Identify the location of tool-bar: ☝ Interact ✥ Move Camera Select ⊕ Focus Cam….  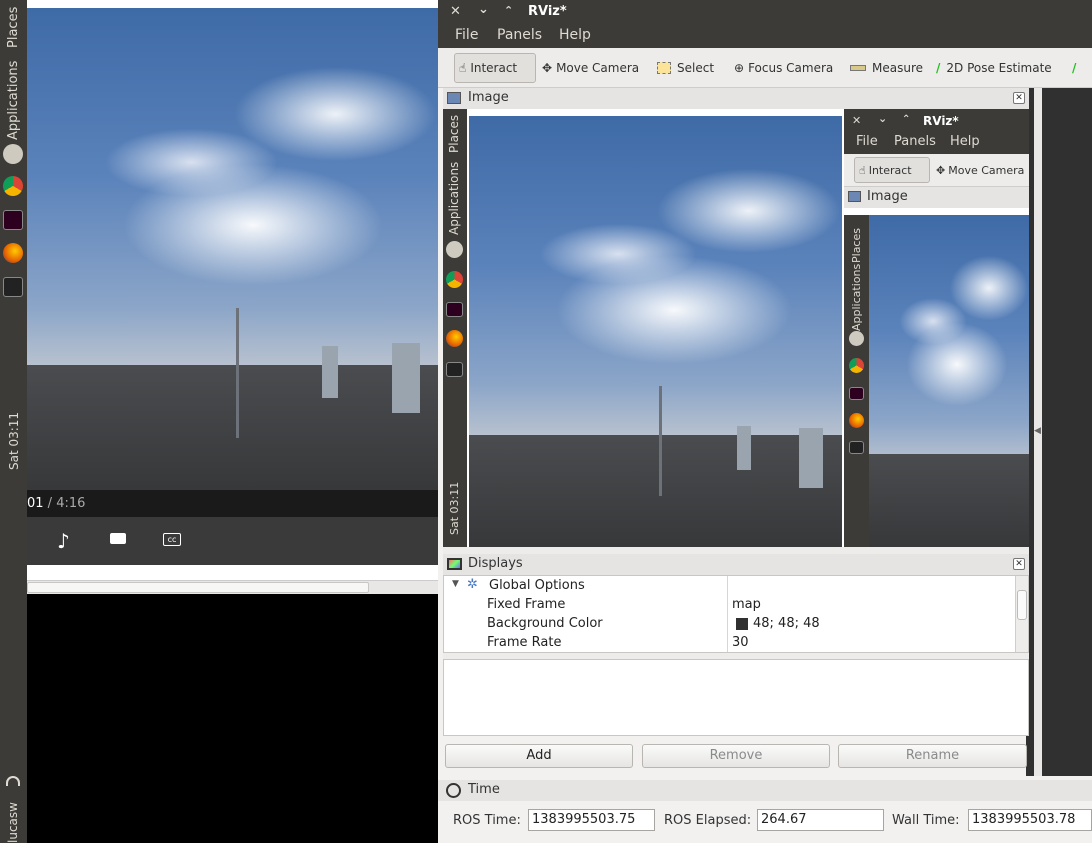
(765, 68).